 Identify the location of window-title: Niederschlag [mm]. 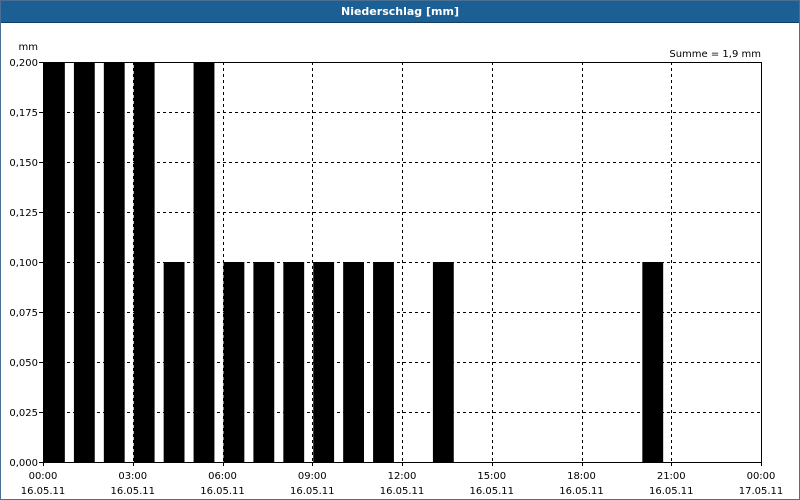
(400, 12).